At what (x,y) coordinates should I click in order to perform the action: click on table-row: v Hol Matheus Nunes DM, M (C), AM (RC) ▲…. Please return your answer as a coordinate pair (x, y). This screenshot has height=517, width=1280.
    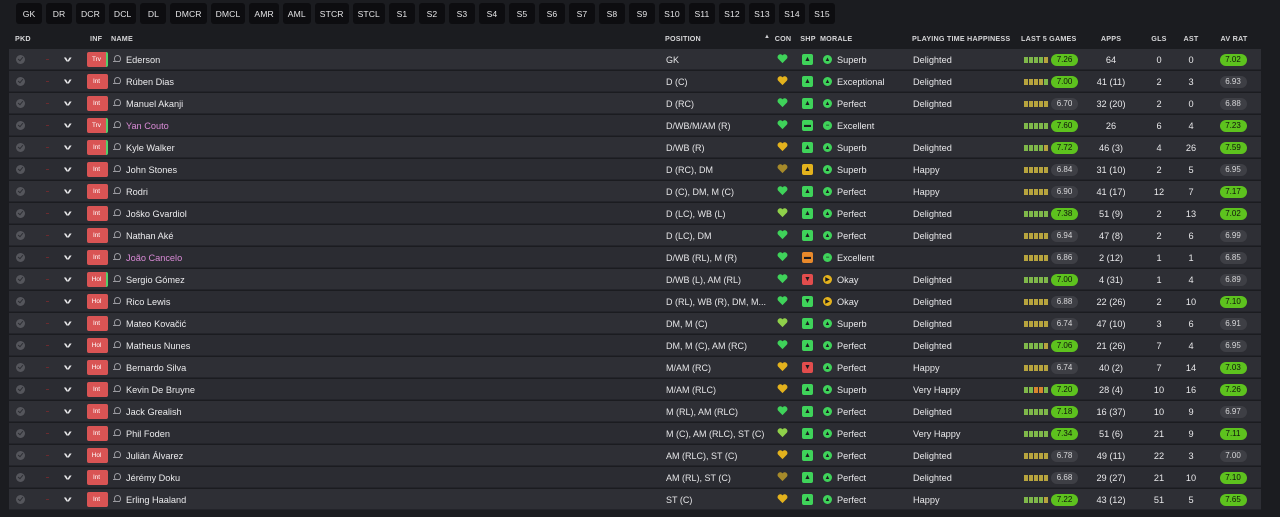
    Looking at the image, I should click on (635, 345).